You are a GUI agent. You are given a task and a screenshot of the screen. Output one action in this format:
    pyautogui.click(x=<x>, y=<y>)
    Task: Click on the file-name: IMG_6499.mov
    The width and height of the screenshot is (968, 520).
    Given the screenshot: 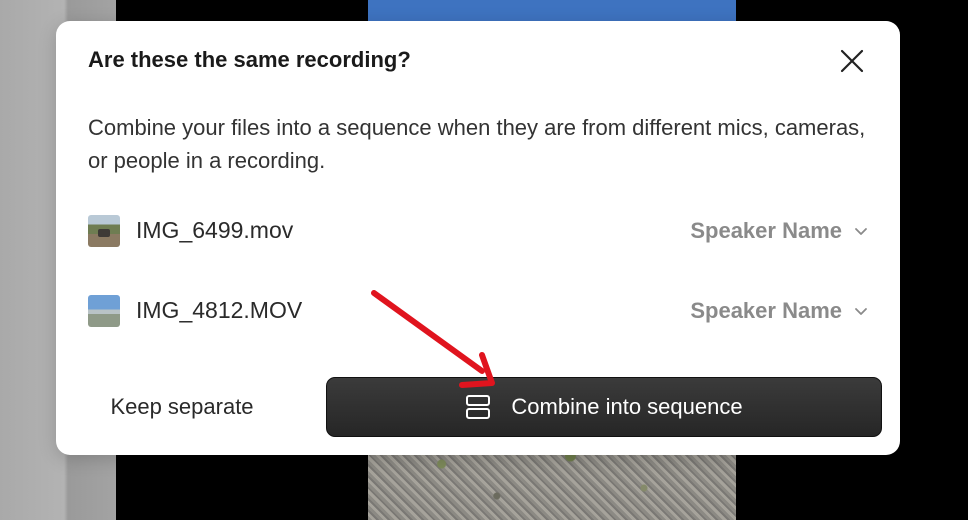 What is the action you would take?
    pyautogui.click(x=215, y=230)
    